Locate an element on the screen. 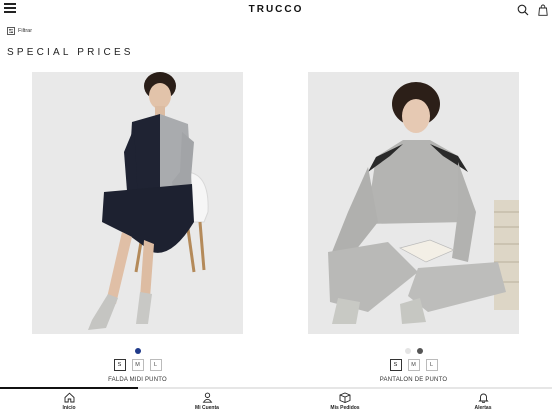 Image resolution: width=552 pixels, height=414 pixels. shopping-bag-icon is located at coordinates (543, 9).